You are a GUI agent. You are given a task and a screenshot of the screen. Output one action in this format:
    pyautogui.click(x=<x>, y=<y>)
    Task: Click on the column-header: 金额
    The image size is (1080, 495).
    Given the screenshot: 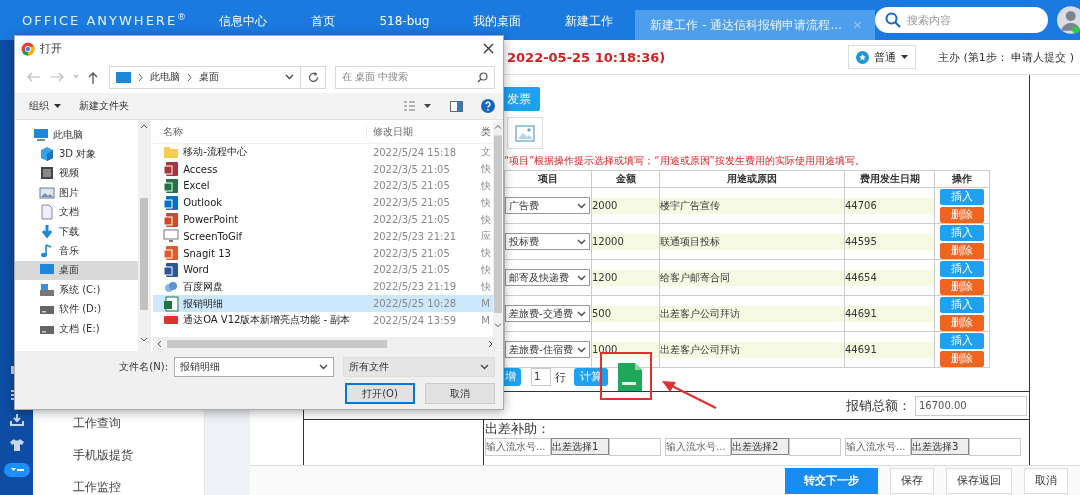 What is the action you would take?
    pyautogui.click(x=626, y=179)
    